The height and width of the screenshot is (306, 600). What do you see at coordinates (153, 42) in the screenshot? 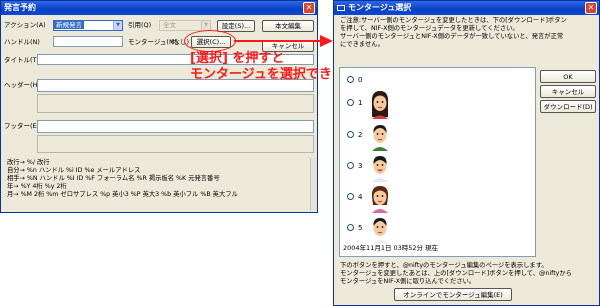
I see `montage-label: モンタージュ(M)` at bounding box center [153, 42].